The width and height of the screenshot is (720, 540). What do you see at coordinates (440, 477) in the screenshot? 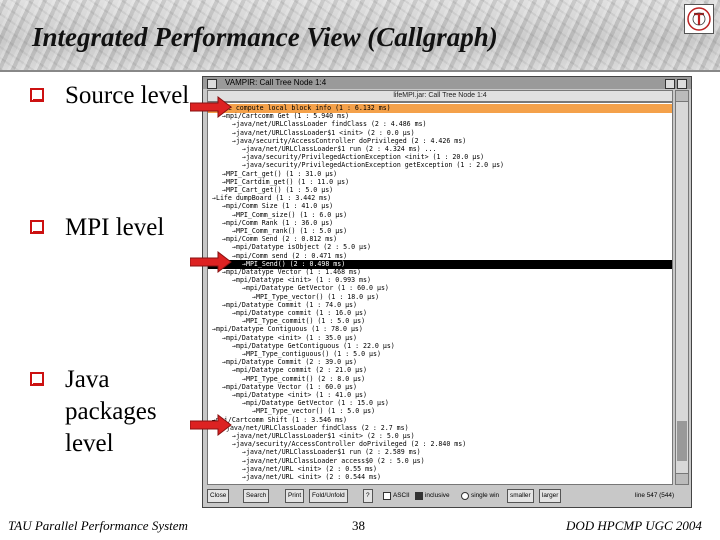
I see `call-tree-row: →java/net/URL <init> (2 : 0.544 ms)` at bounding box center [440, 477].